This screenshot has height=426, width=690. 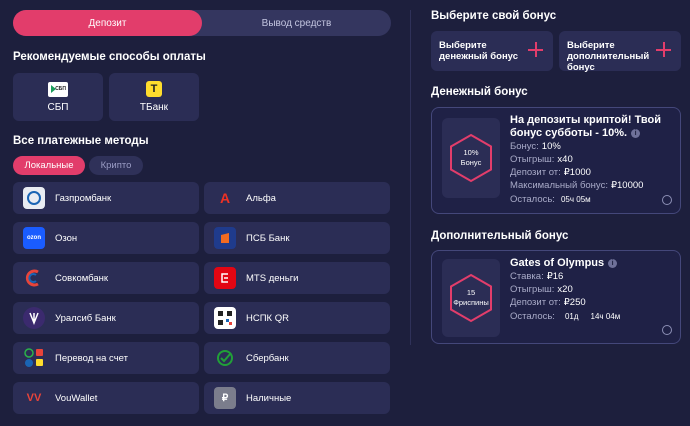 I want to click on method-label: Совкомбанк, so click(x=82, y=278).